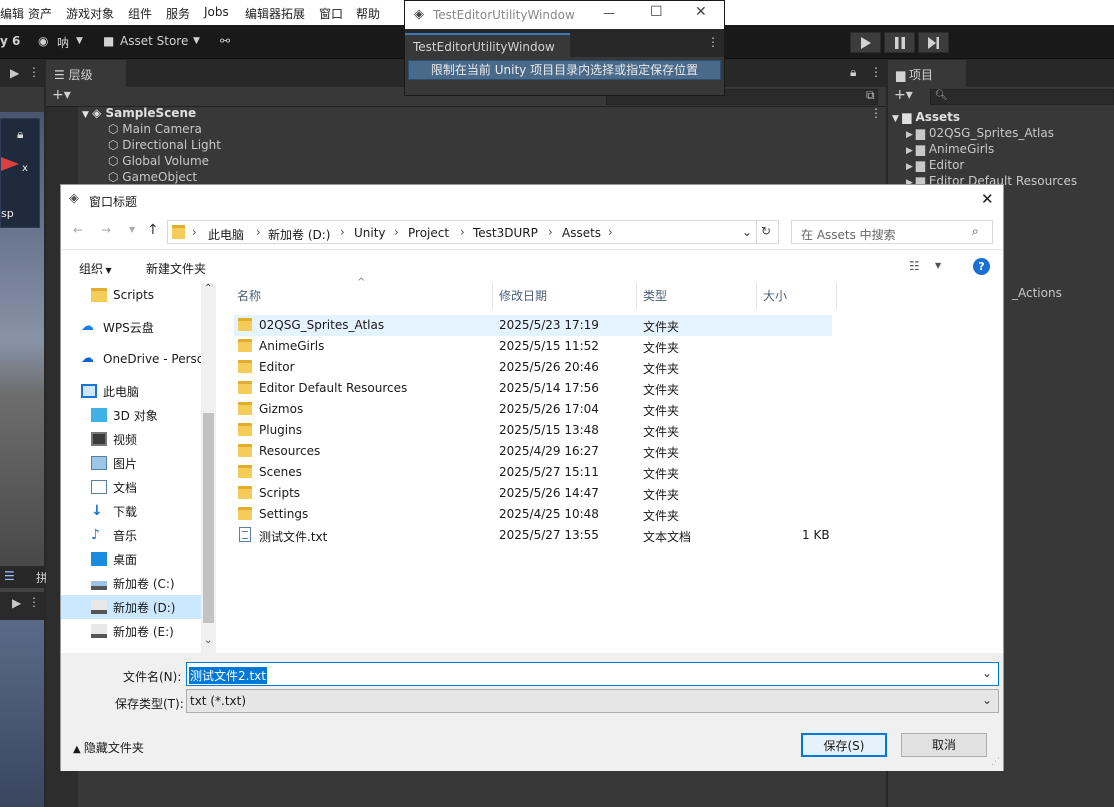 The image size is (1114, 807). I want to click on nav-item-this-pc: 此电脑, so click(110, 391).